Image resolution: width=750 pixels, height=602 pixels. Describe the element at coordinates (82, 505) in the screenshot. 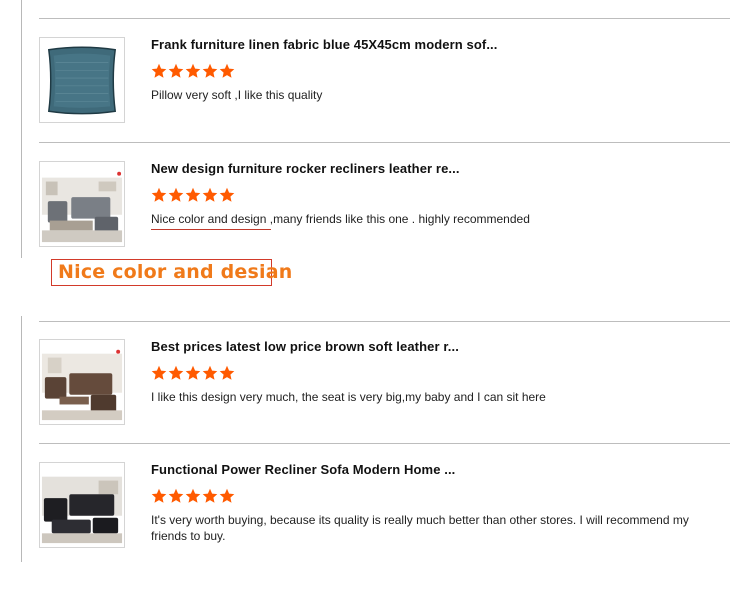

I see `black-recliner-sofa-thumbnail` at that location.